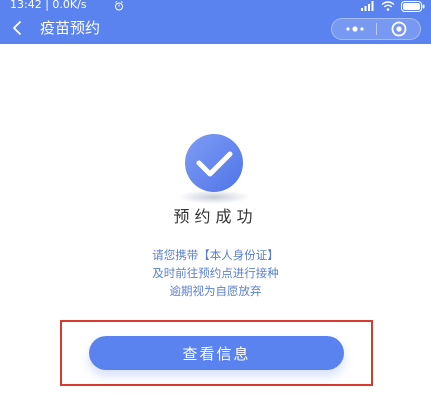 This screenshot has height=399, width=431. Describe the element at coordinates (367, 6) in the screenshot. I see `signal-icon` at that location.